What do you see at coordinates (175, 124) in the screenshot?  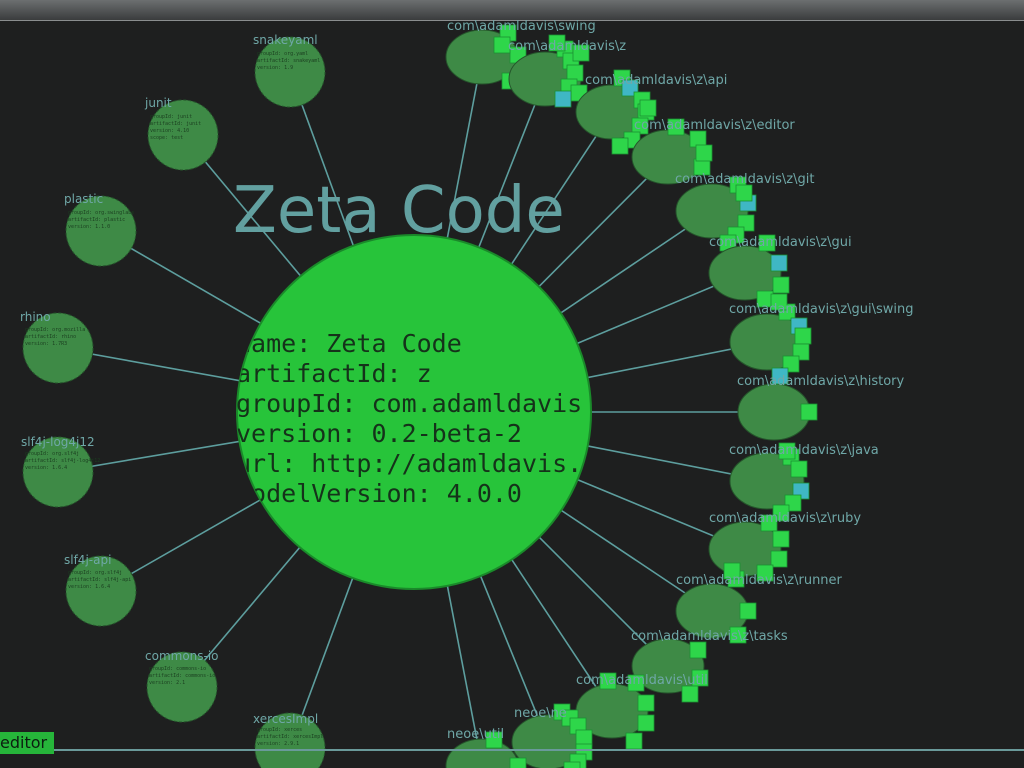 I see `dependency-detail: artifactId: junit` at bounding box center [175, 124].